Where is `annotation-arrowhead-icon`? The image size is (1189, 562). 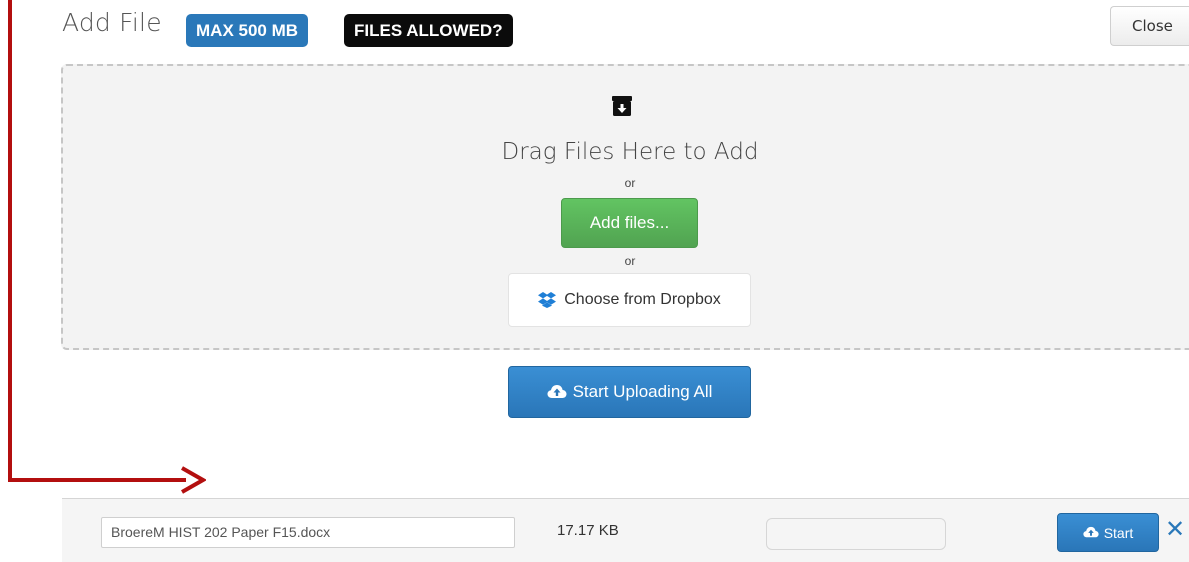 annotation-arrowhead-icon is located at coordinates (193, 480).